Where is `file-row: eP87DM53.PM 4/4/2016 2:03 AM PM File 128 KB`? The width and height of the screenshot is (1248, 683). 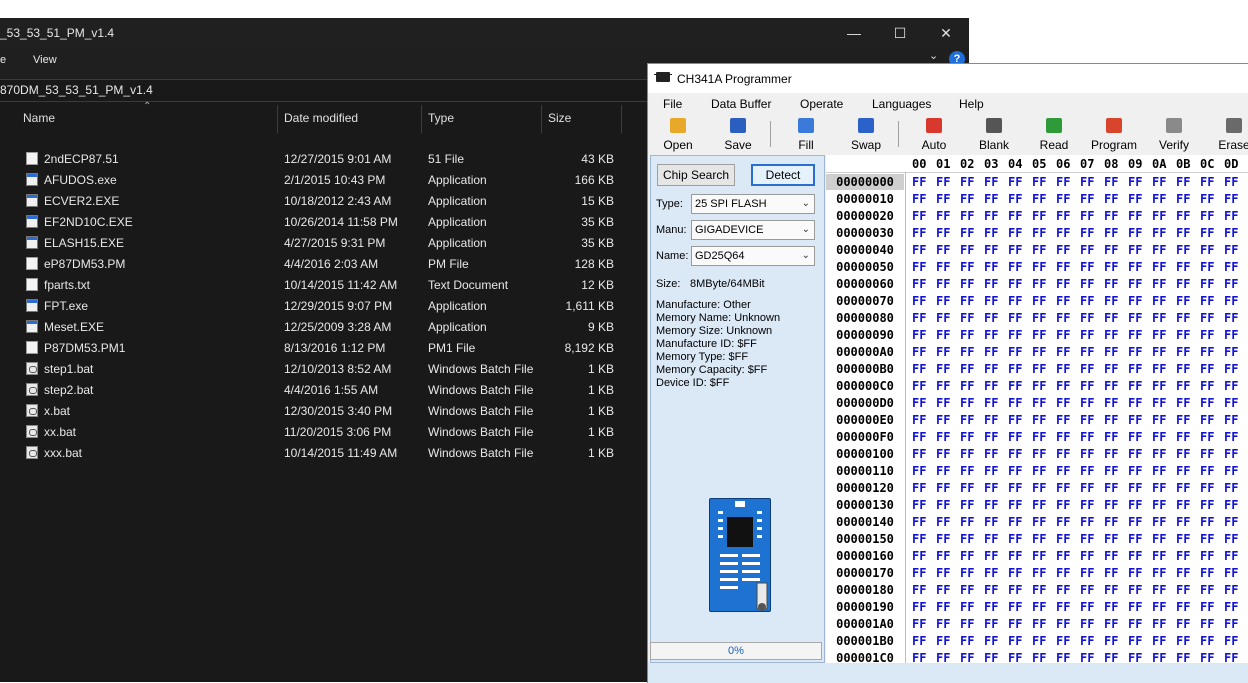
file-row: eP87DM53.PM 4/4/2016 2:03 AM PM File 128 KB is located at coordinates (320, 264).